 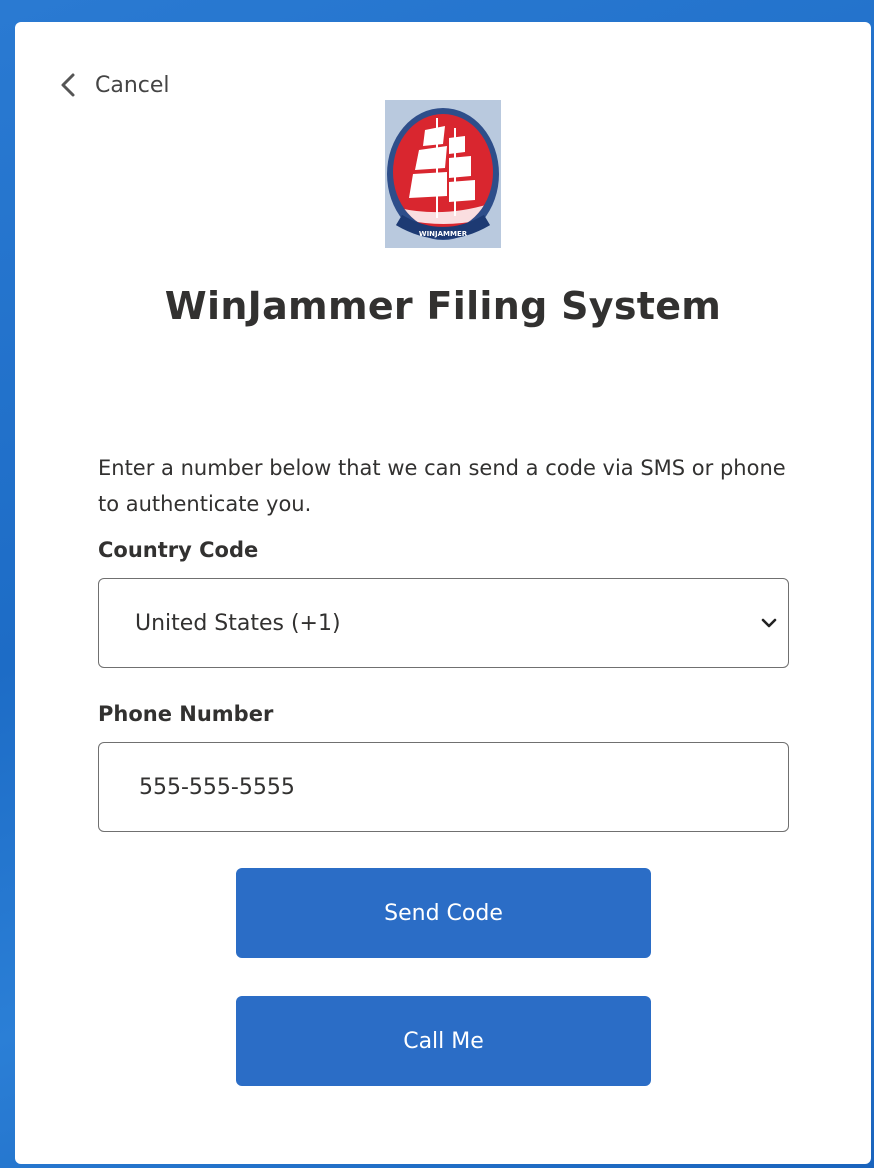 What do you see at coordinates (769, 623) in the screenshot?
I see `chevron-down-icon` at bounding box center [769, 623].